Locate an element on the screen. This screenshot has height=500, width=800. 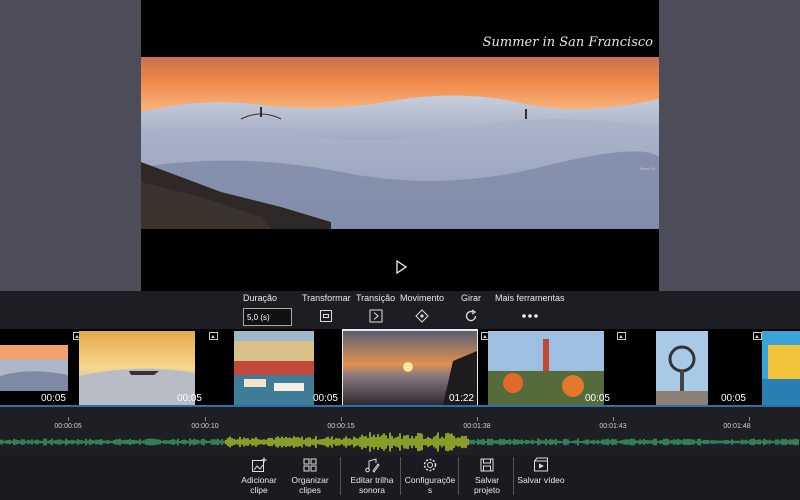
add-clip-label: Adicionar clipe is located at coordinates (259, 485).